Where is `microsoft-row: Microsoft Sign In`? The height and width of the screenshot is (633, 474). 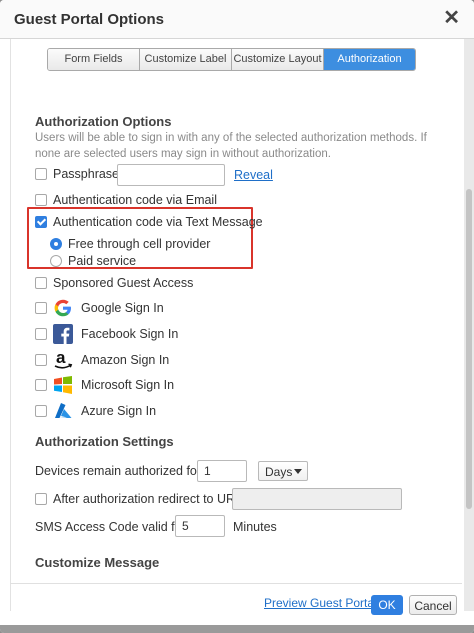
microsoft-row: Microsoft Sign In is located at coordinates (104, 385).